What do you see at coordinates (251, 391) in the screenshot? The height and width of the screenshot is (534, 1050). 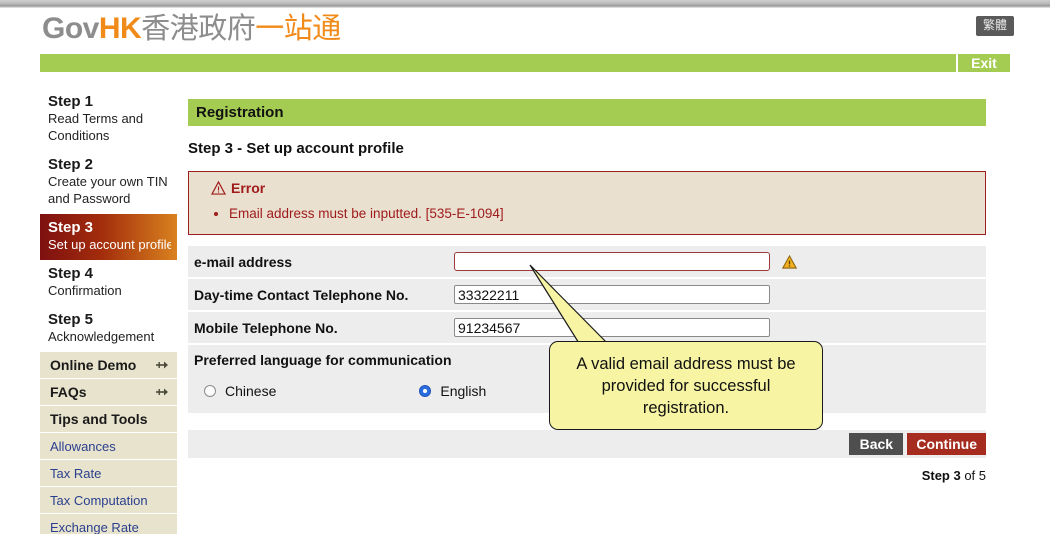 I see `radio-label: Chinese` at bounding box center [251, 391].